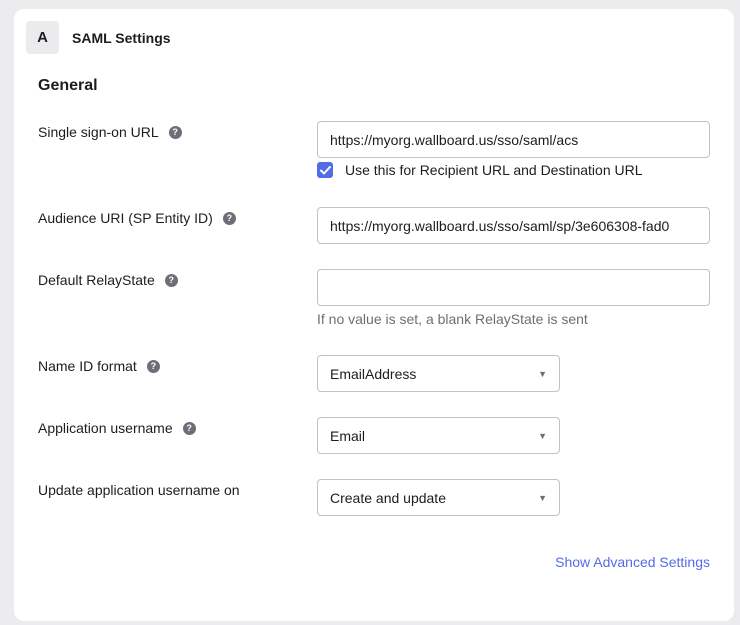  I want to click on update-username-on-value: Create and update, so click(388, 497).